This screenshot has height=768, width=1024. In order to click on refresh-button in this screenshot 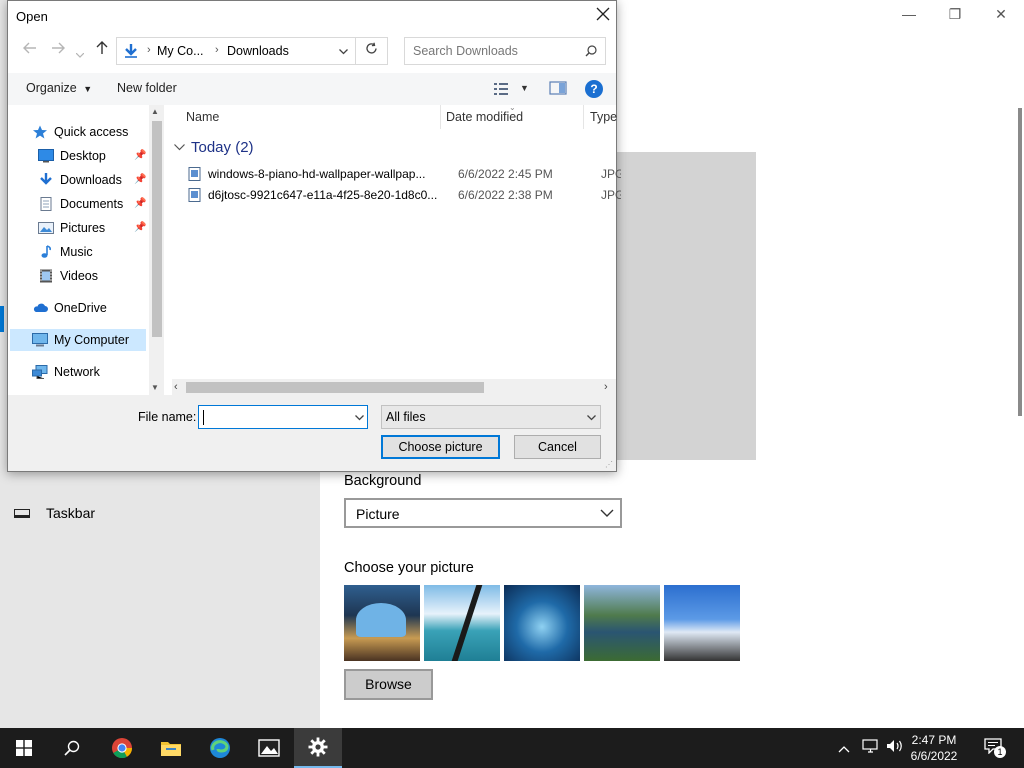, I will do `click(372, 51)`.